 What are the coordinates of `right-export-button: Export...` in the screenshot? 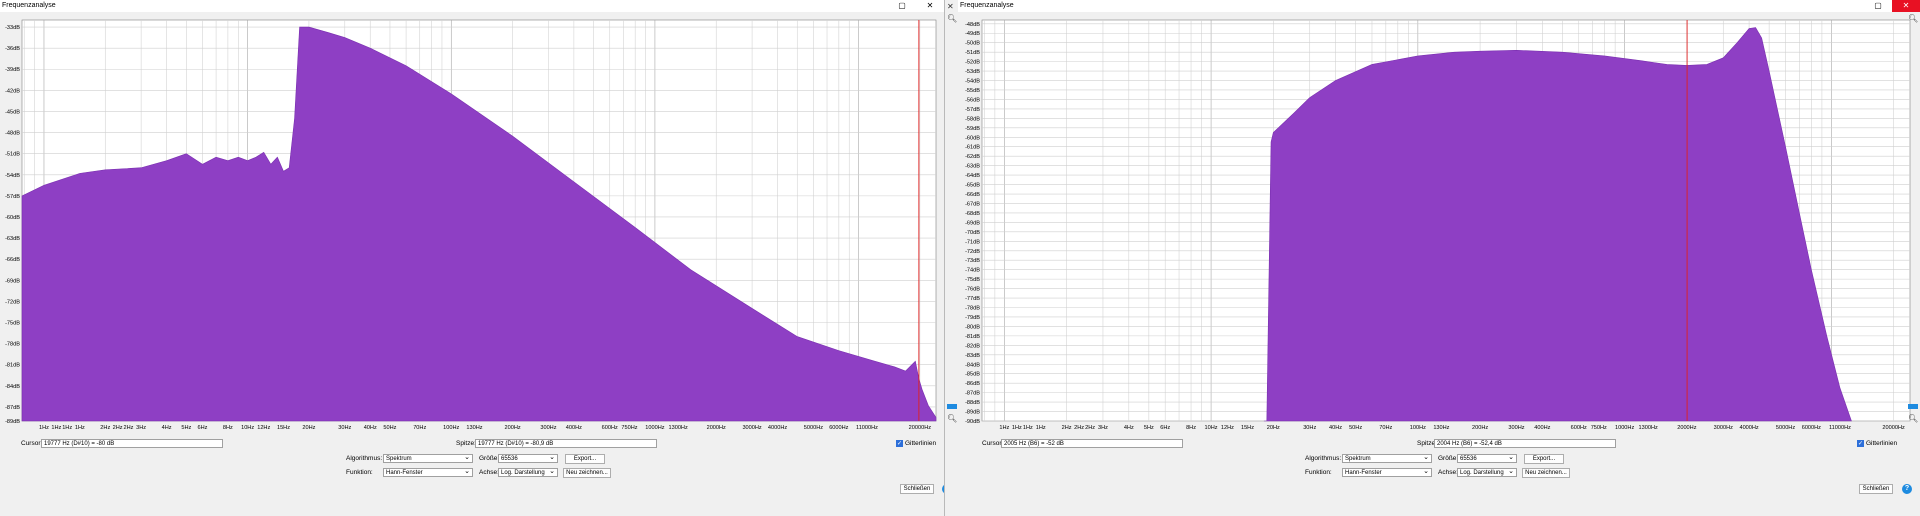 It's located at (1544, 459).